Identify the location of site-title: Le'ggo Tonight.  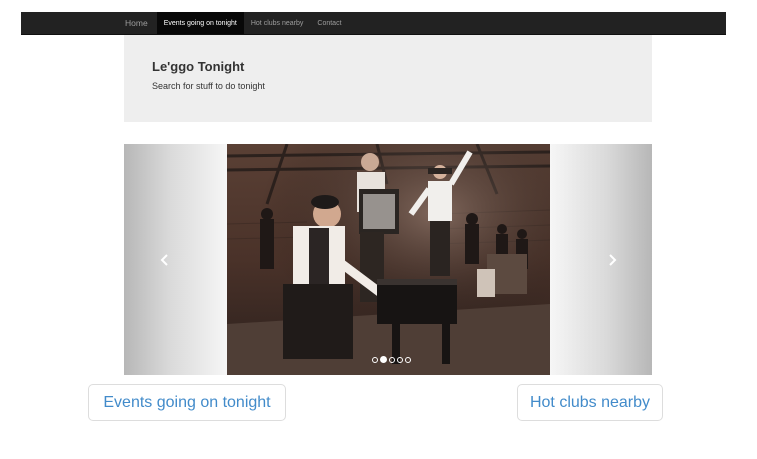
(198, 66).